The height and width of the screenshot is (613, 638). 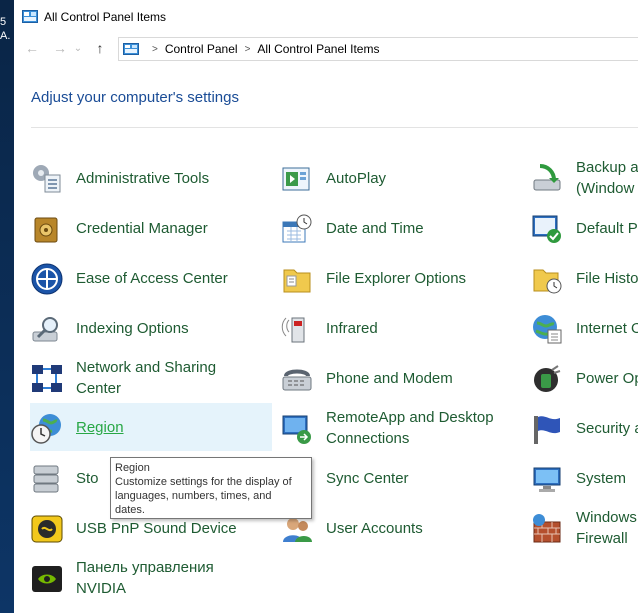 I want to click on remoteapp-icon, so click(x=296, y=429).